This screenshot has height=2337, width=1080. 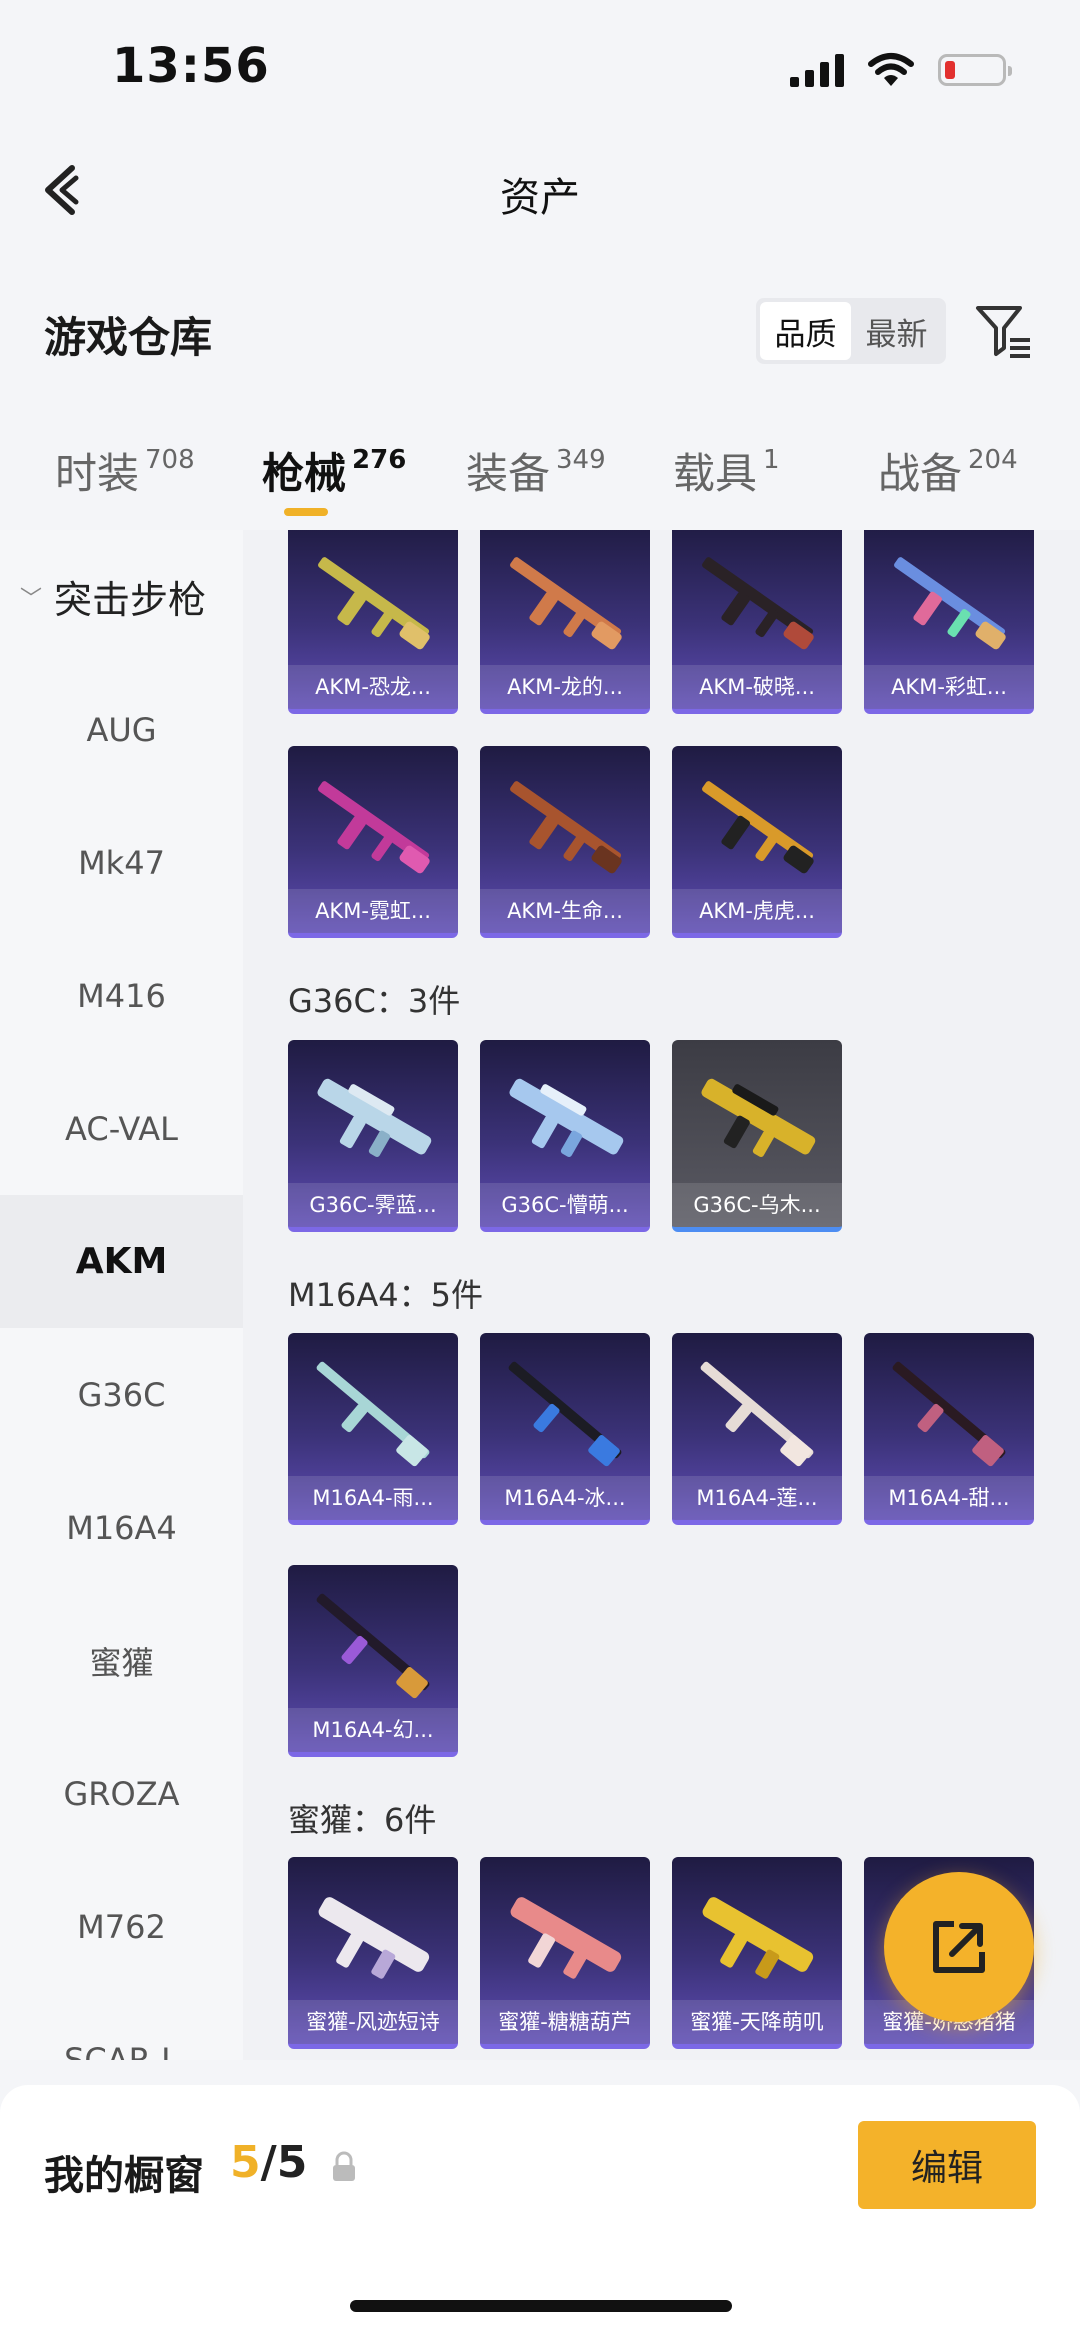 What do you see at coordinates (536, 470) in the screenshot?
I see `tab-equipment: 装备 349` at bounding box center [536, 470].